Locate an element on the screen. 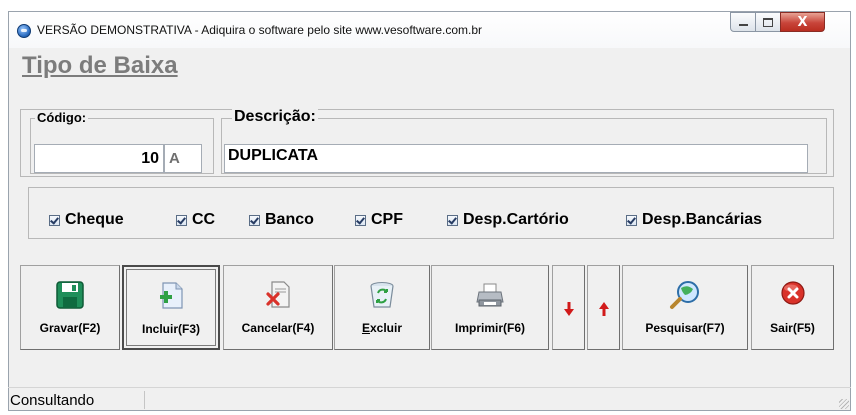 The height and width of the screenshot is (415, 856). checkbox-desp-cartorio: Desp.Cartório is located at coordinates (508, 220).